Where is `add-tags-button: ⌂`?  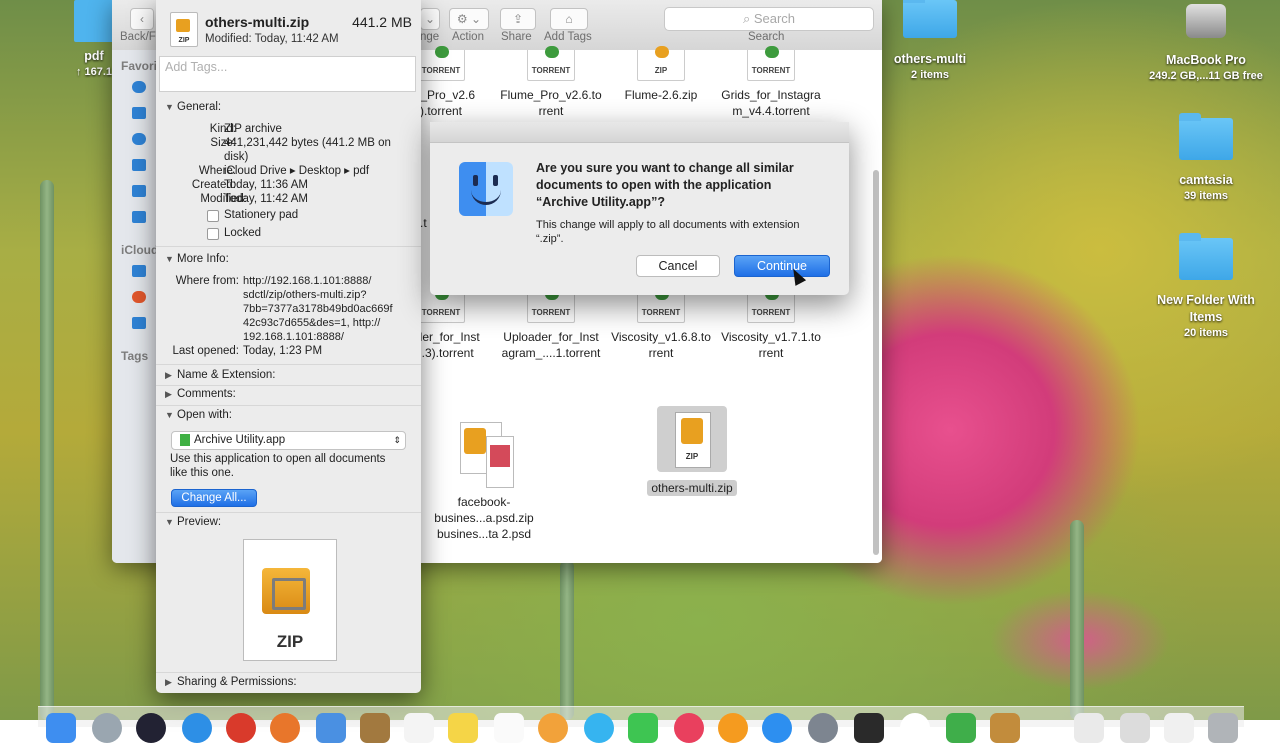 add-tags-button: ⌂ is located at coordinates (569, 19).